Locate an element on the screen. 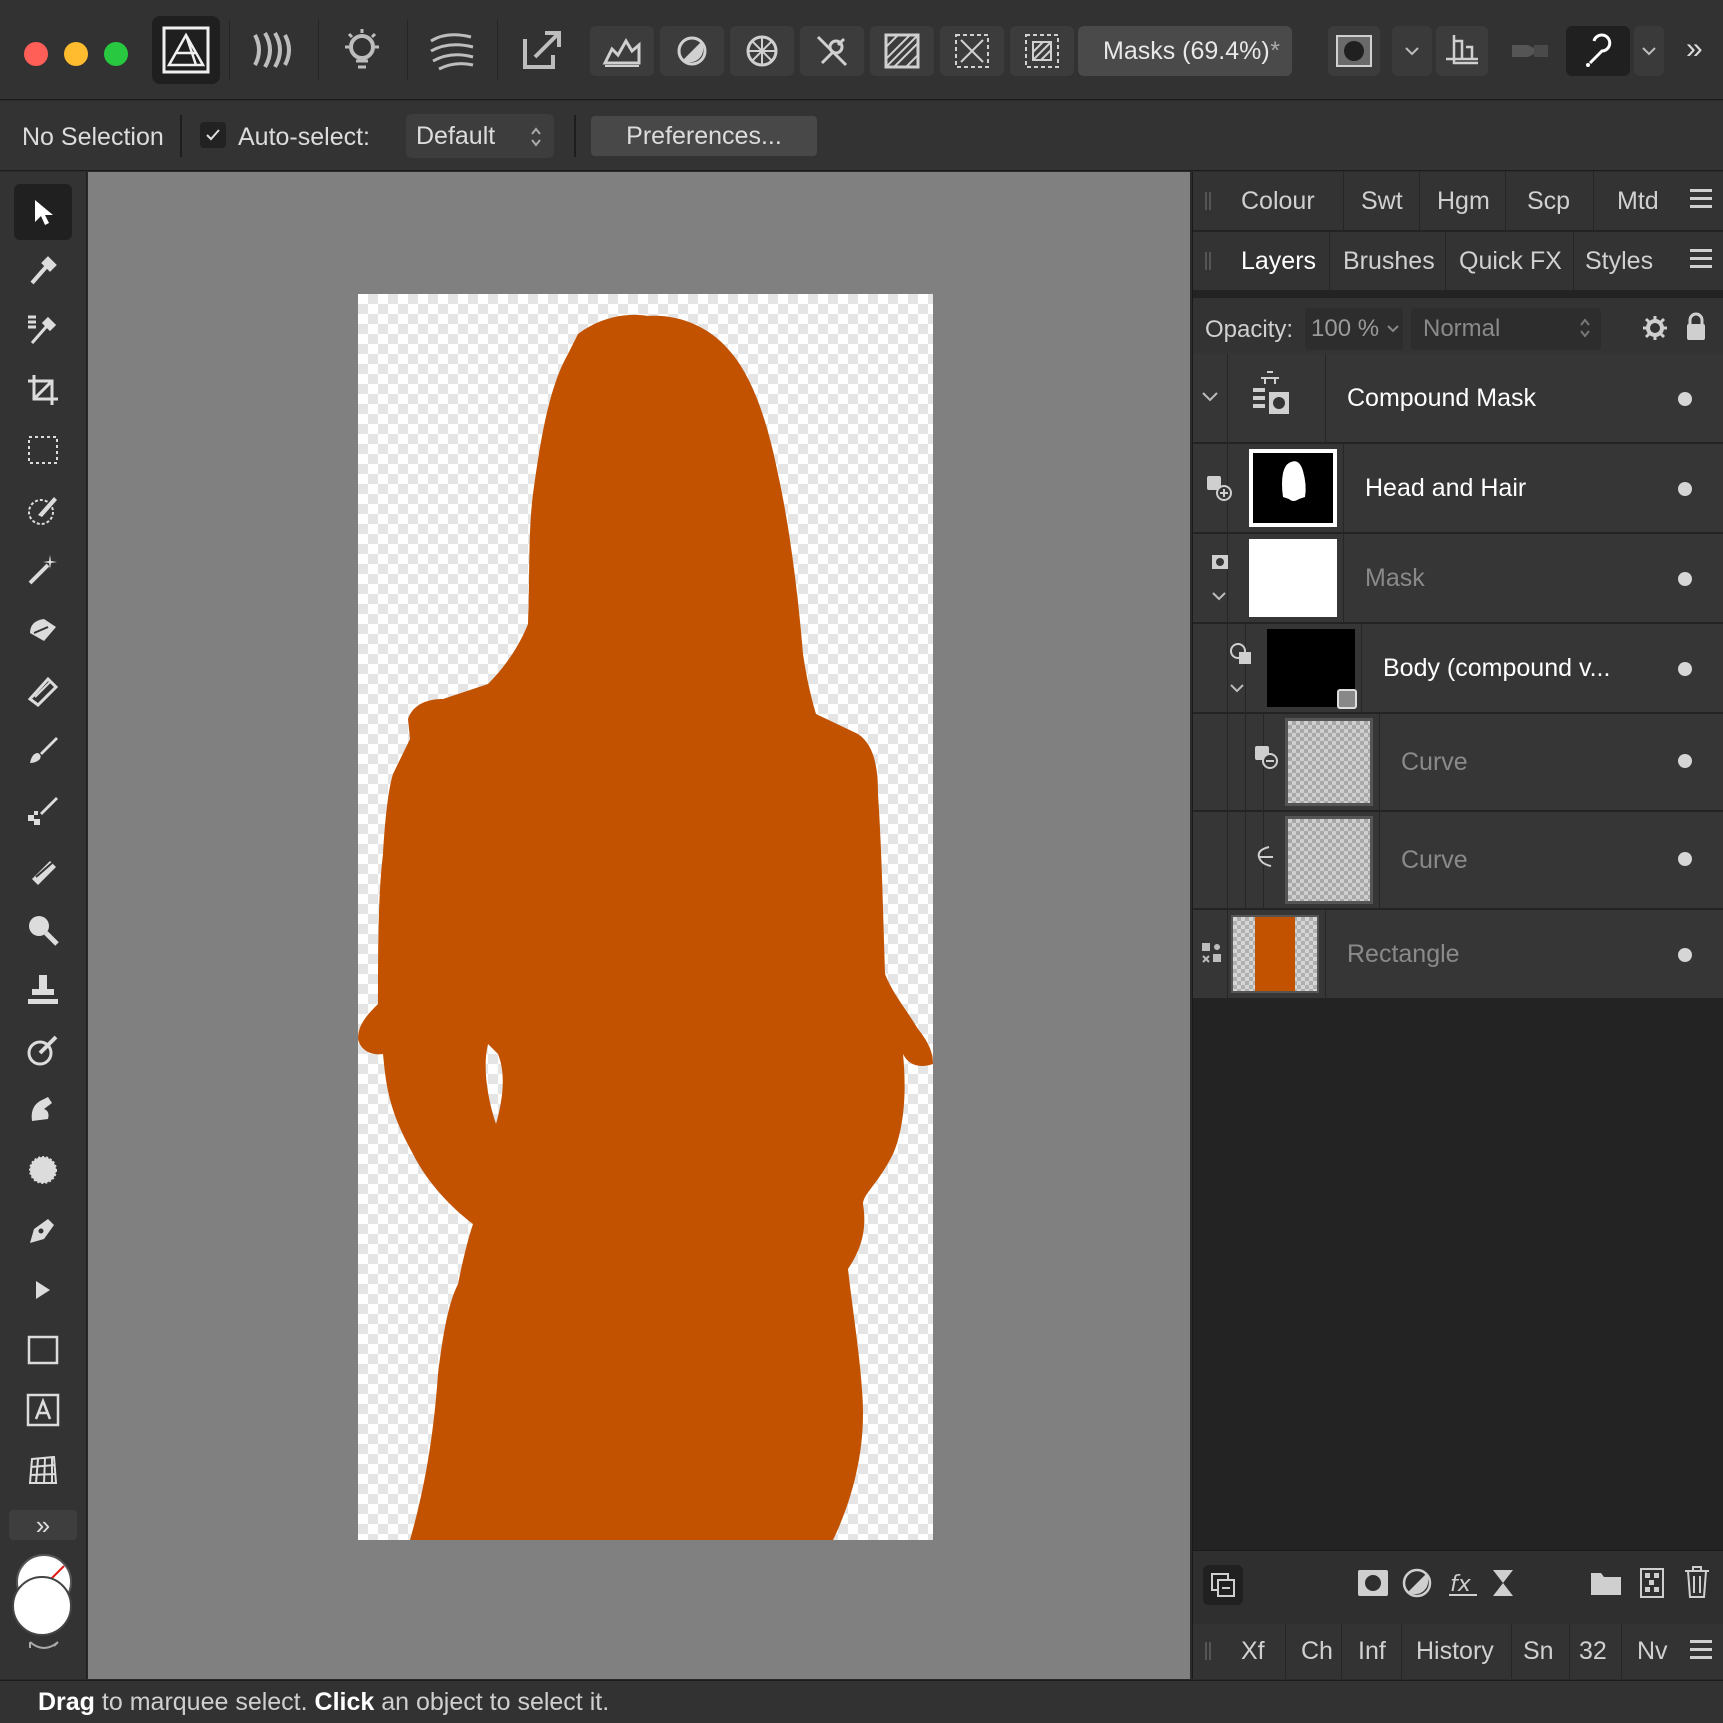 Image resolution: width=1723 pixels, height=1723 pixels. gear-icon is located at coordinates (1655, 331).